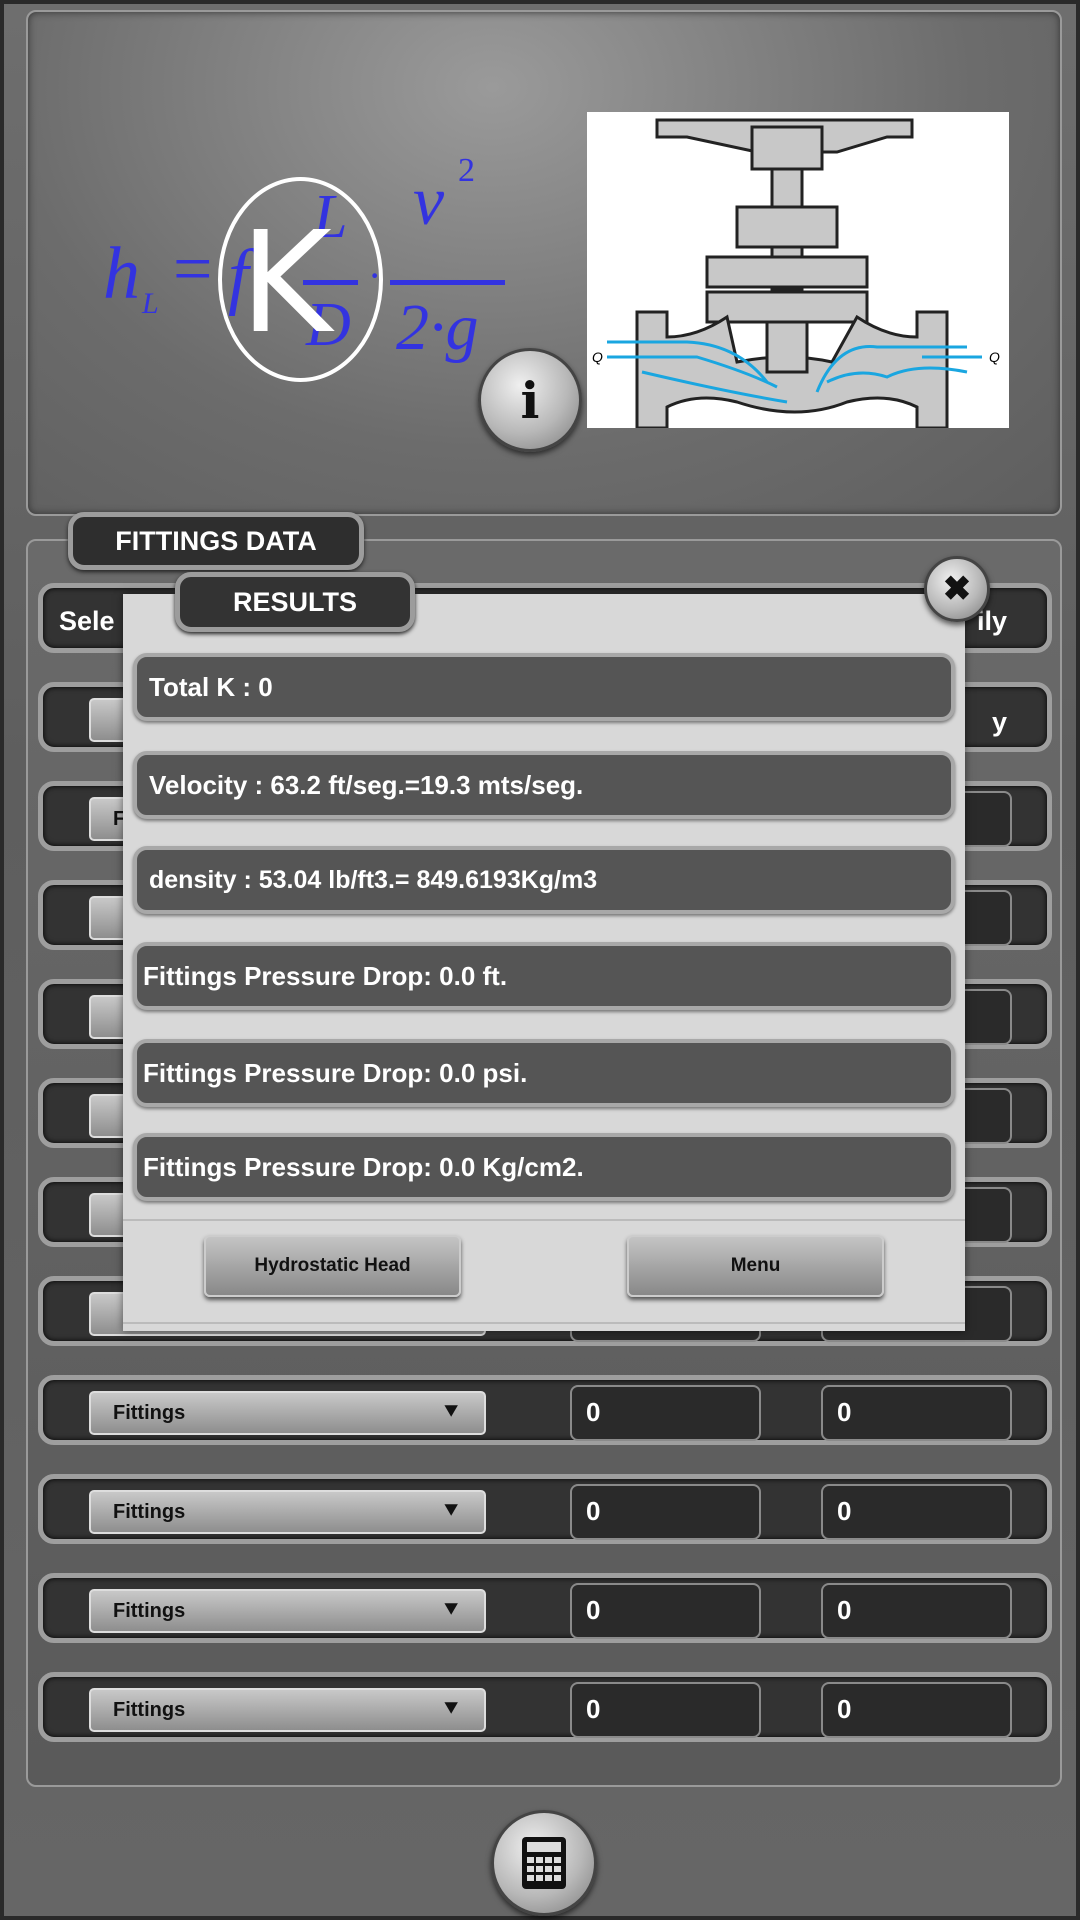 Image resolution: width=1080 pixels, height=1920 pixels. I want to click on fittings-tab-label: FITTINGS DATA, so click(216, 540).